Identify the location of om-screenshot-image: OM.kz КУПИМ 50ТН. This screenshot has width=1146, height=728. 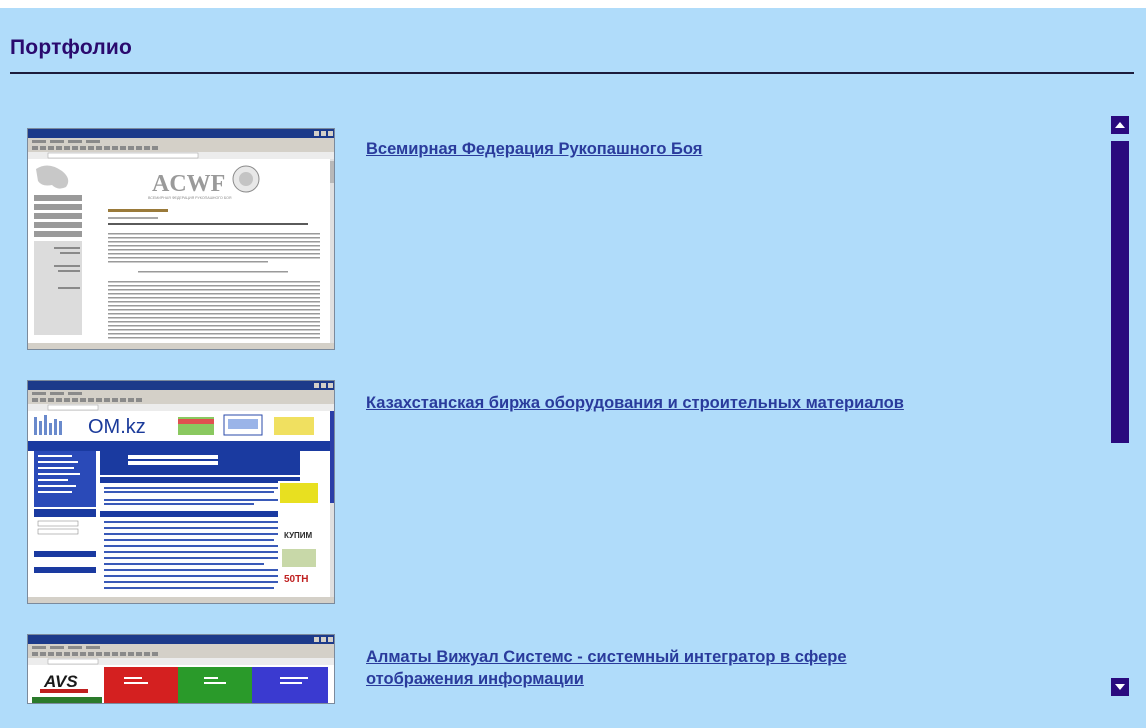
(181, 492).